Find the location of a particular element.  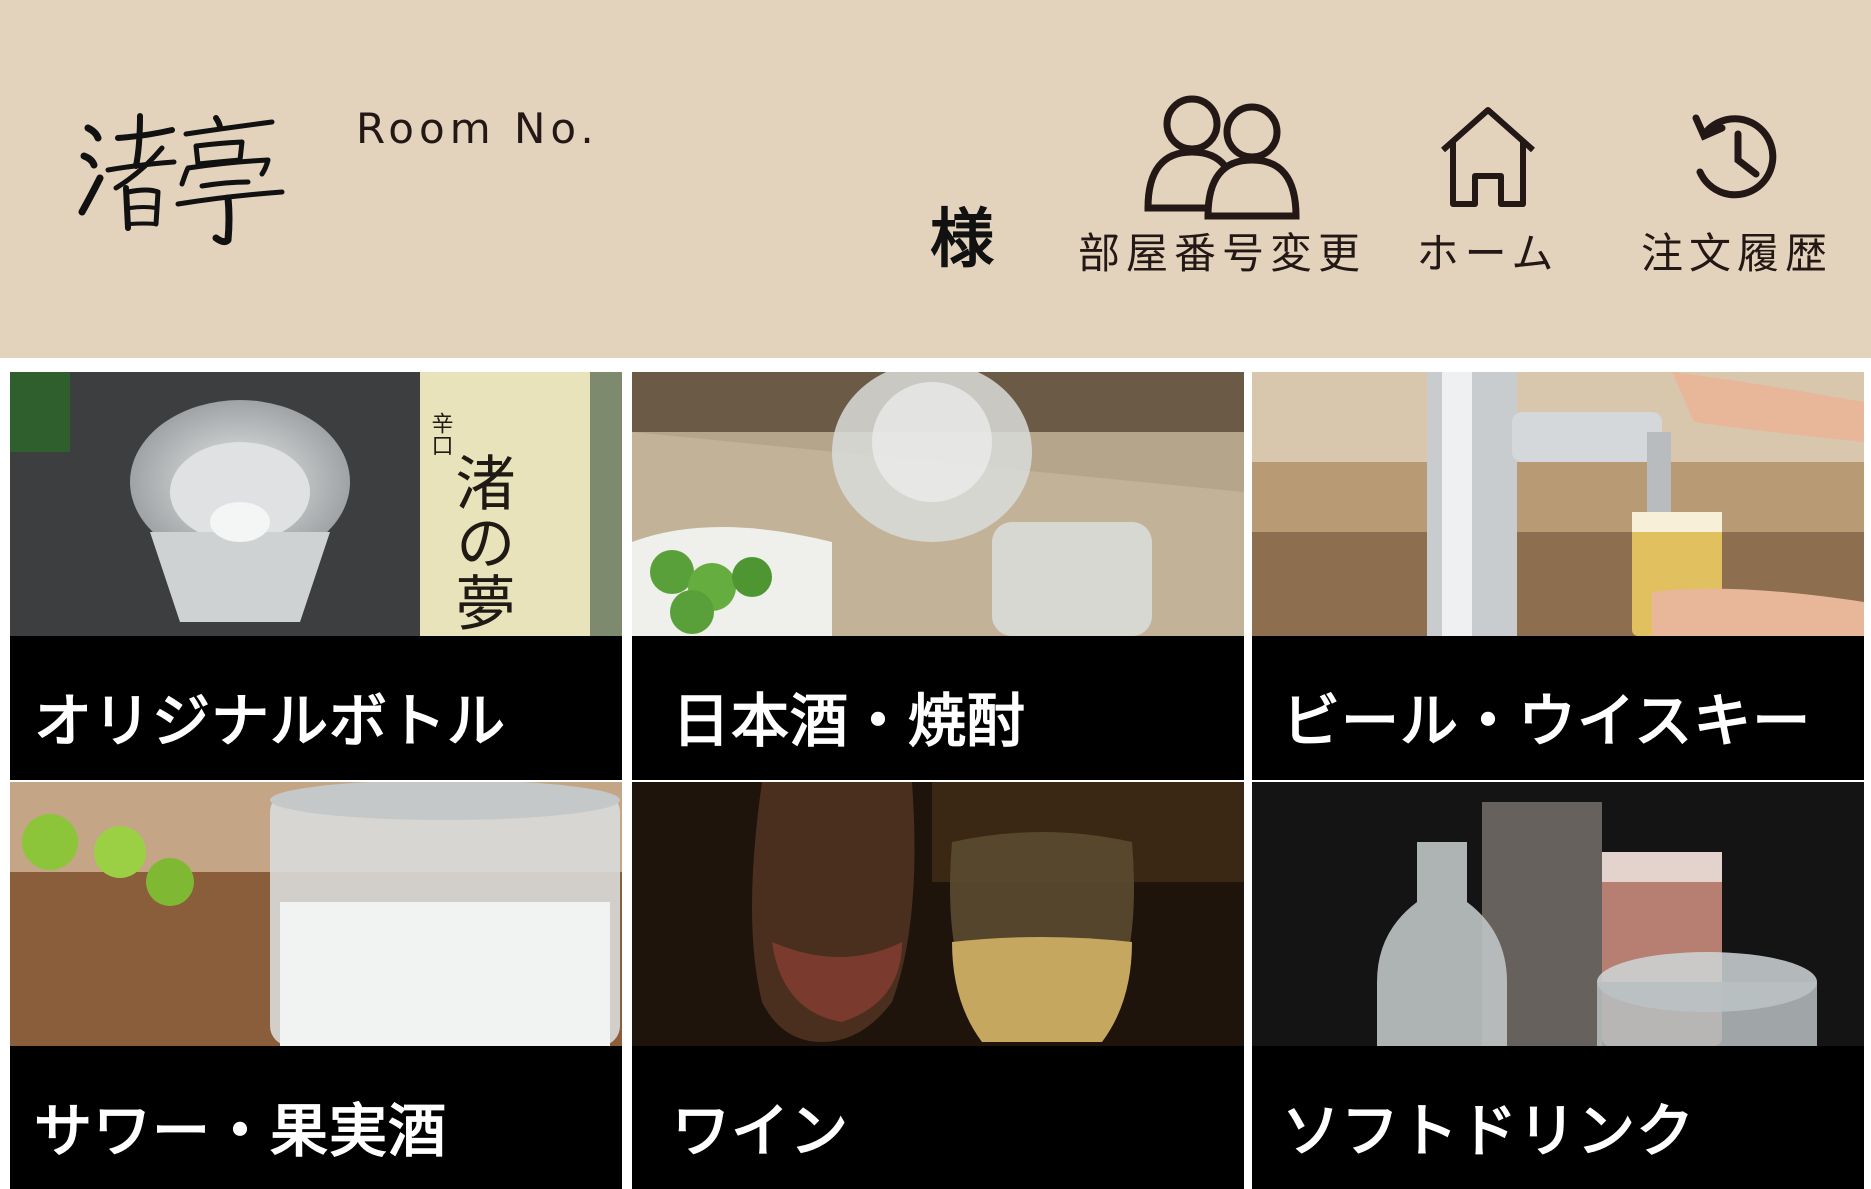

home-label: ホーム is located at coordinates (1488, 253).